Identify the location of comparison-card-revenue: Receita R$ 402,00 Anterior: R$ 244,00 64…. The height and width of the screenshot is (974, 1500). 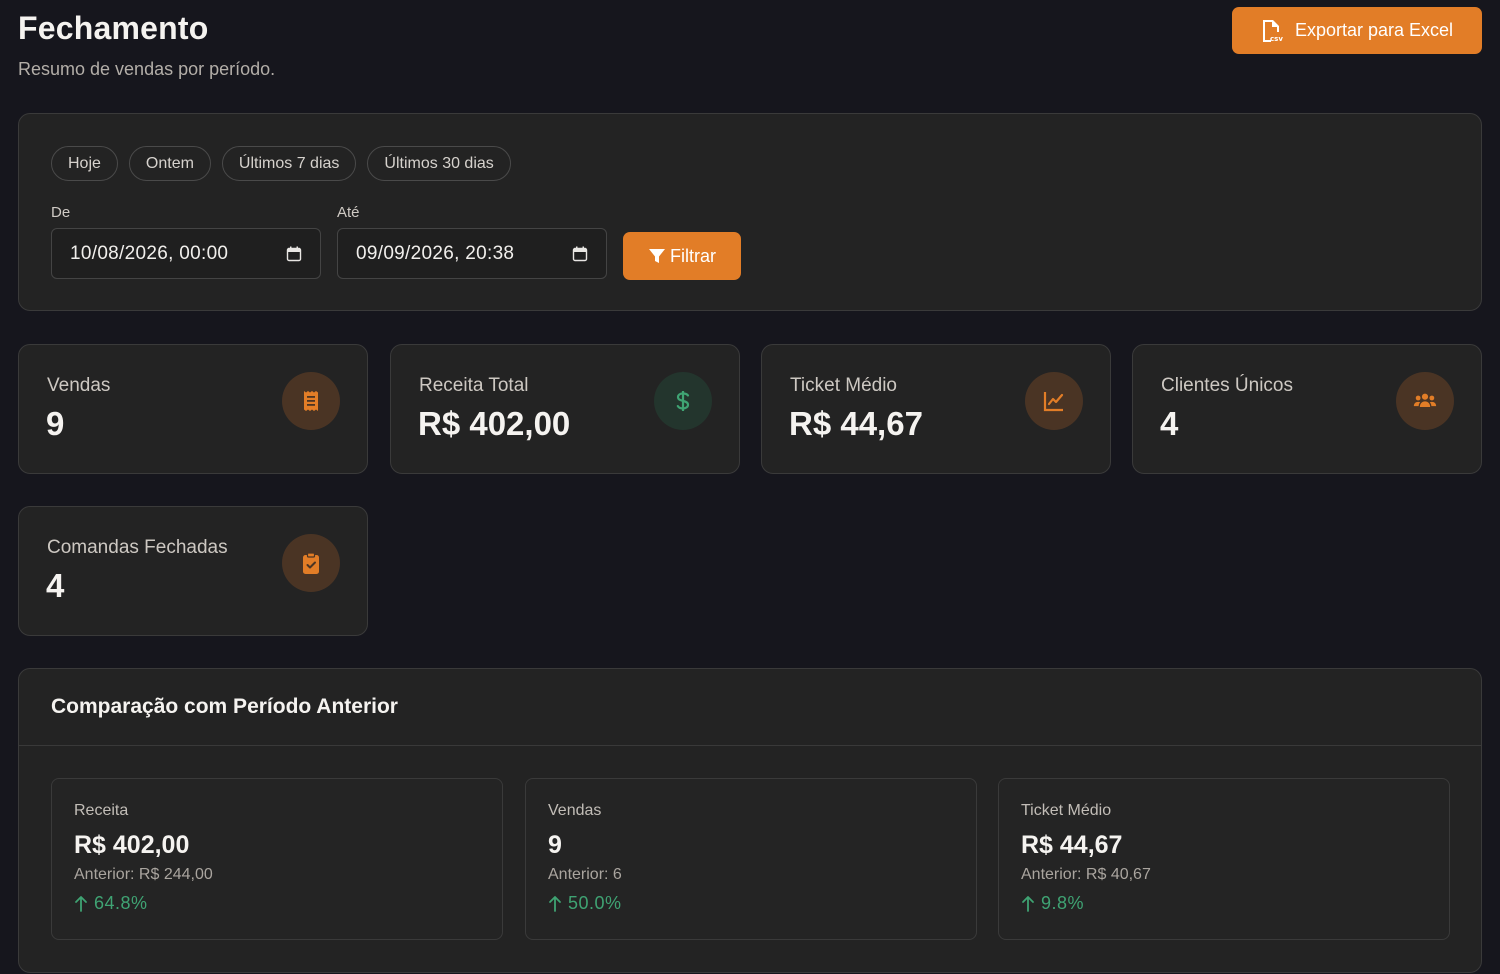
(277, 859).